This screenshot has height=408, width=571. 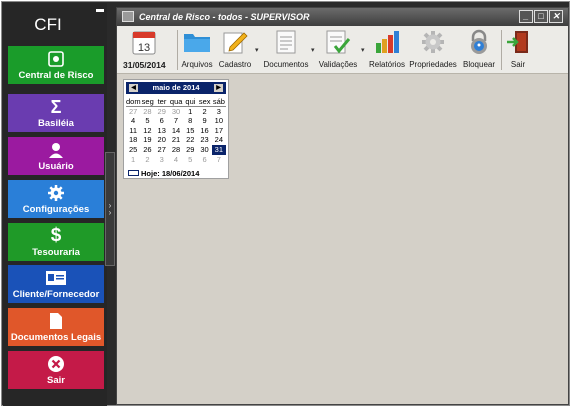 I want to click on calendar-day: 15, so click(x=190, y=131).